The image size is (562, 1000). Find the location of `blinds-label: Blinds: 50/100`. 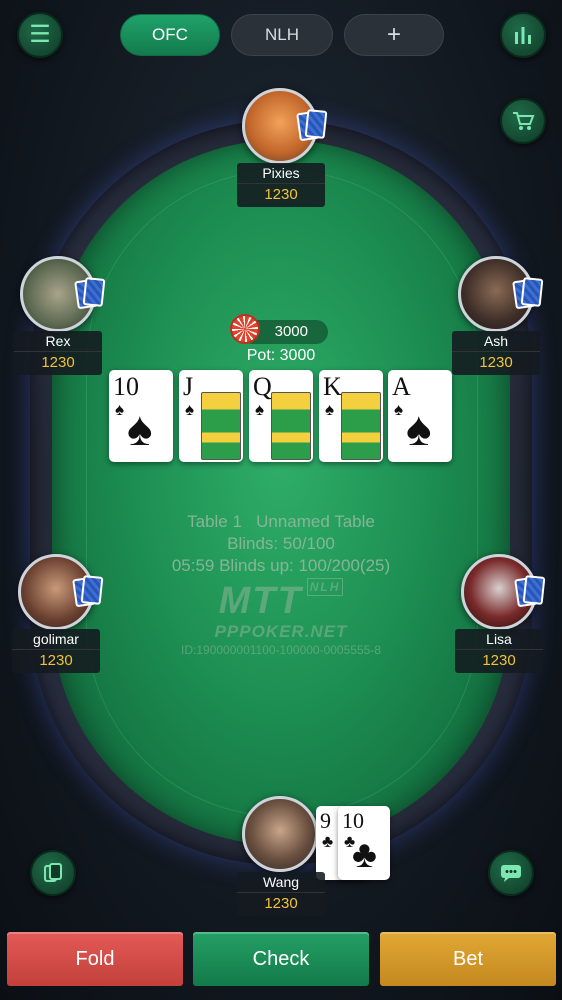

blinds-label: Blinds: 50/100 is located at coordinates (281, 543).